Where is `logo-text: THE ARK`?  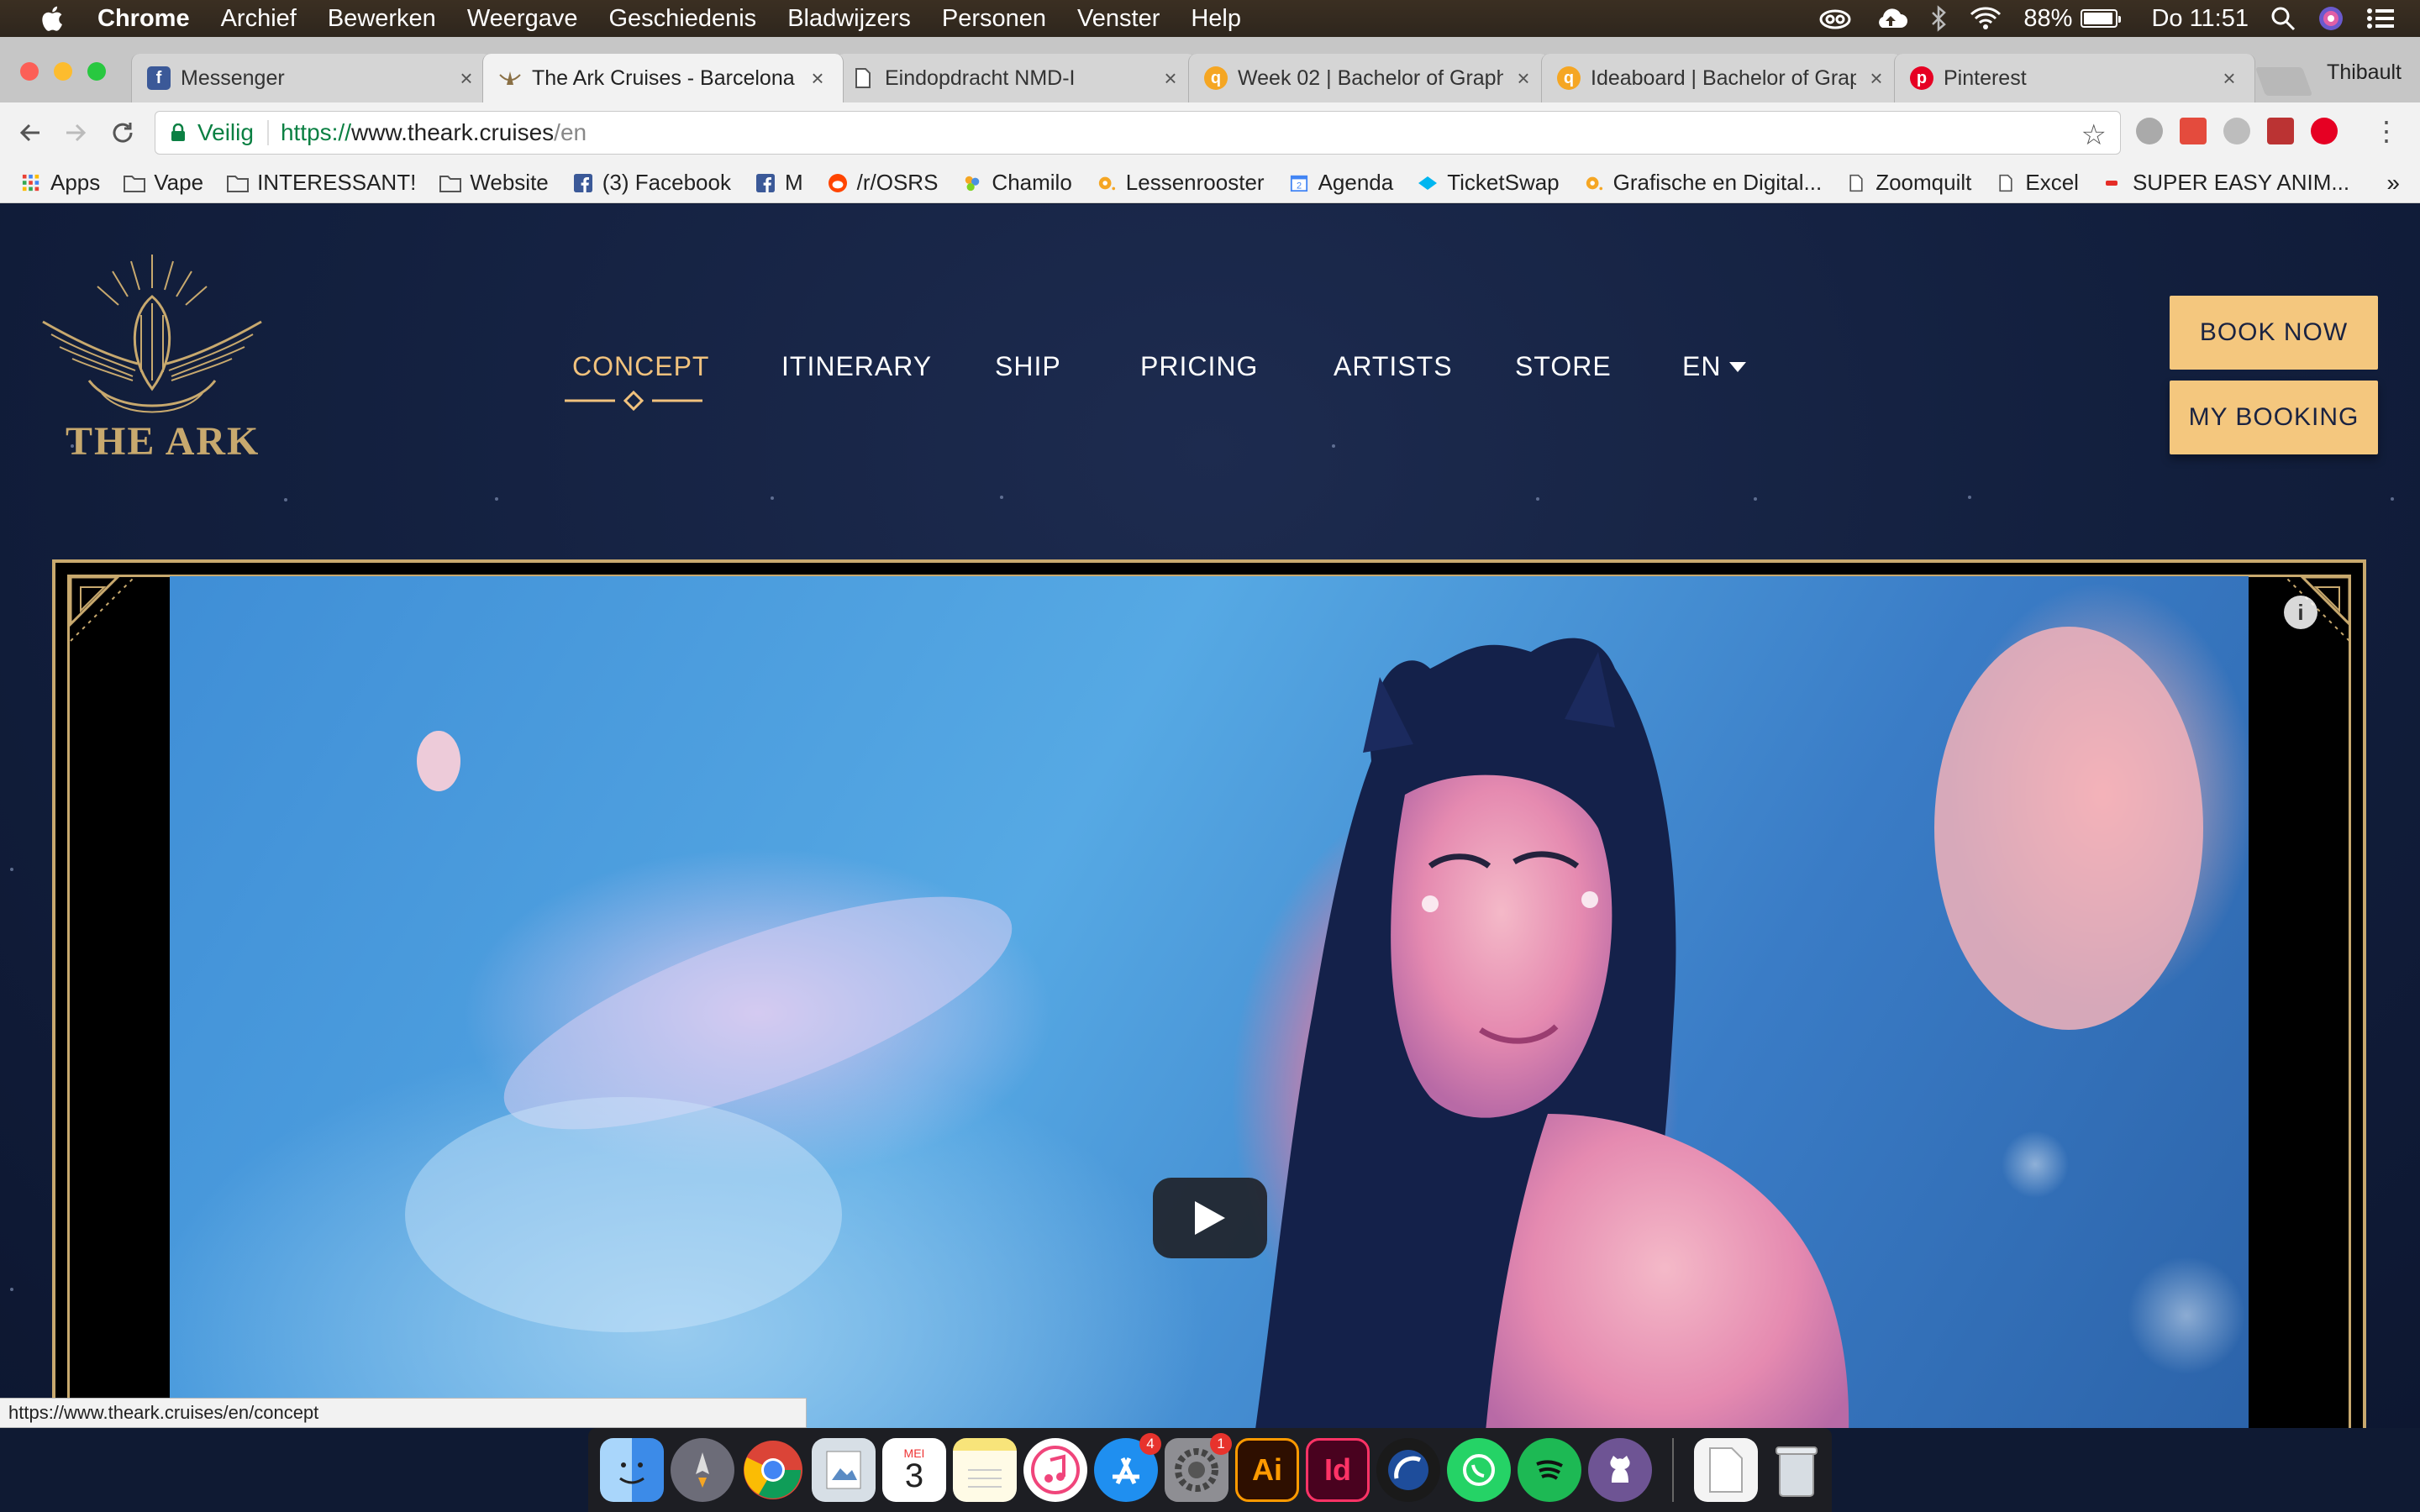 logo-text: THE ARK is located at coordinates (163, 441).